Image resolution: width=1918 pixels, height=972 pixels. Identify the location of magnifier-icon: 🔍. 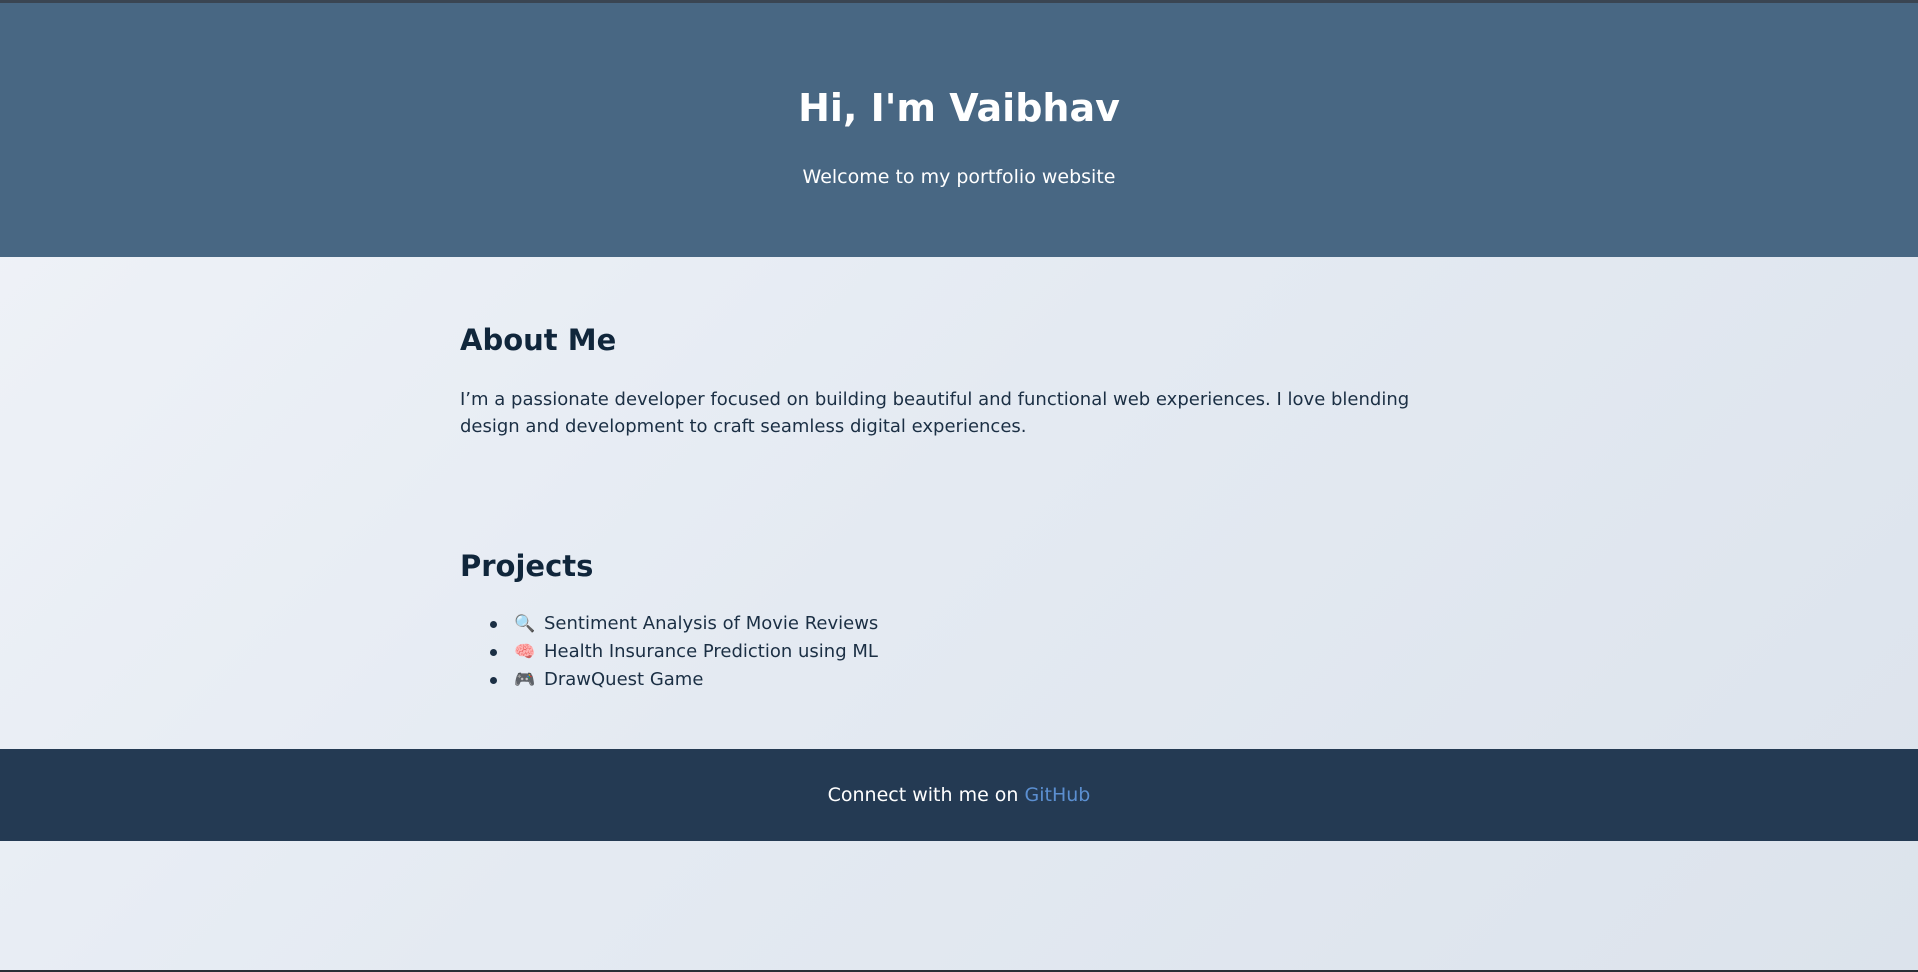
(525, 624).